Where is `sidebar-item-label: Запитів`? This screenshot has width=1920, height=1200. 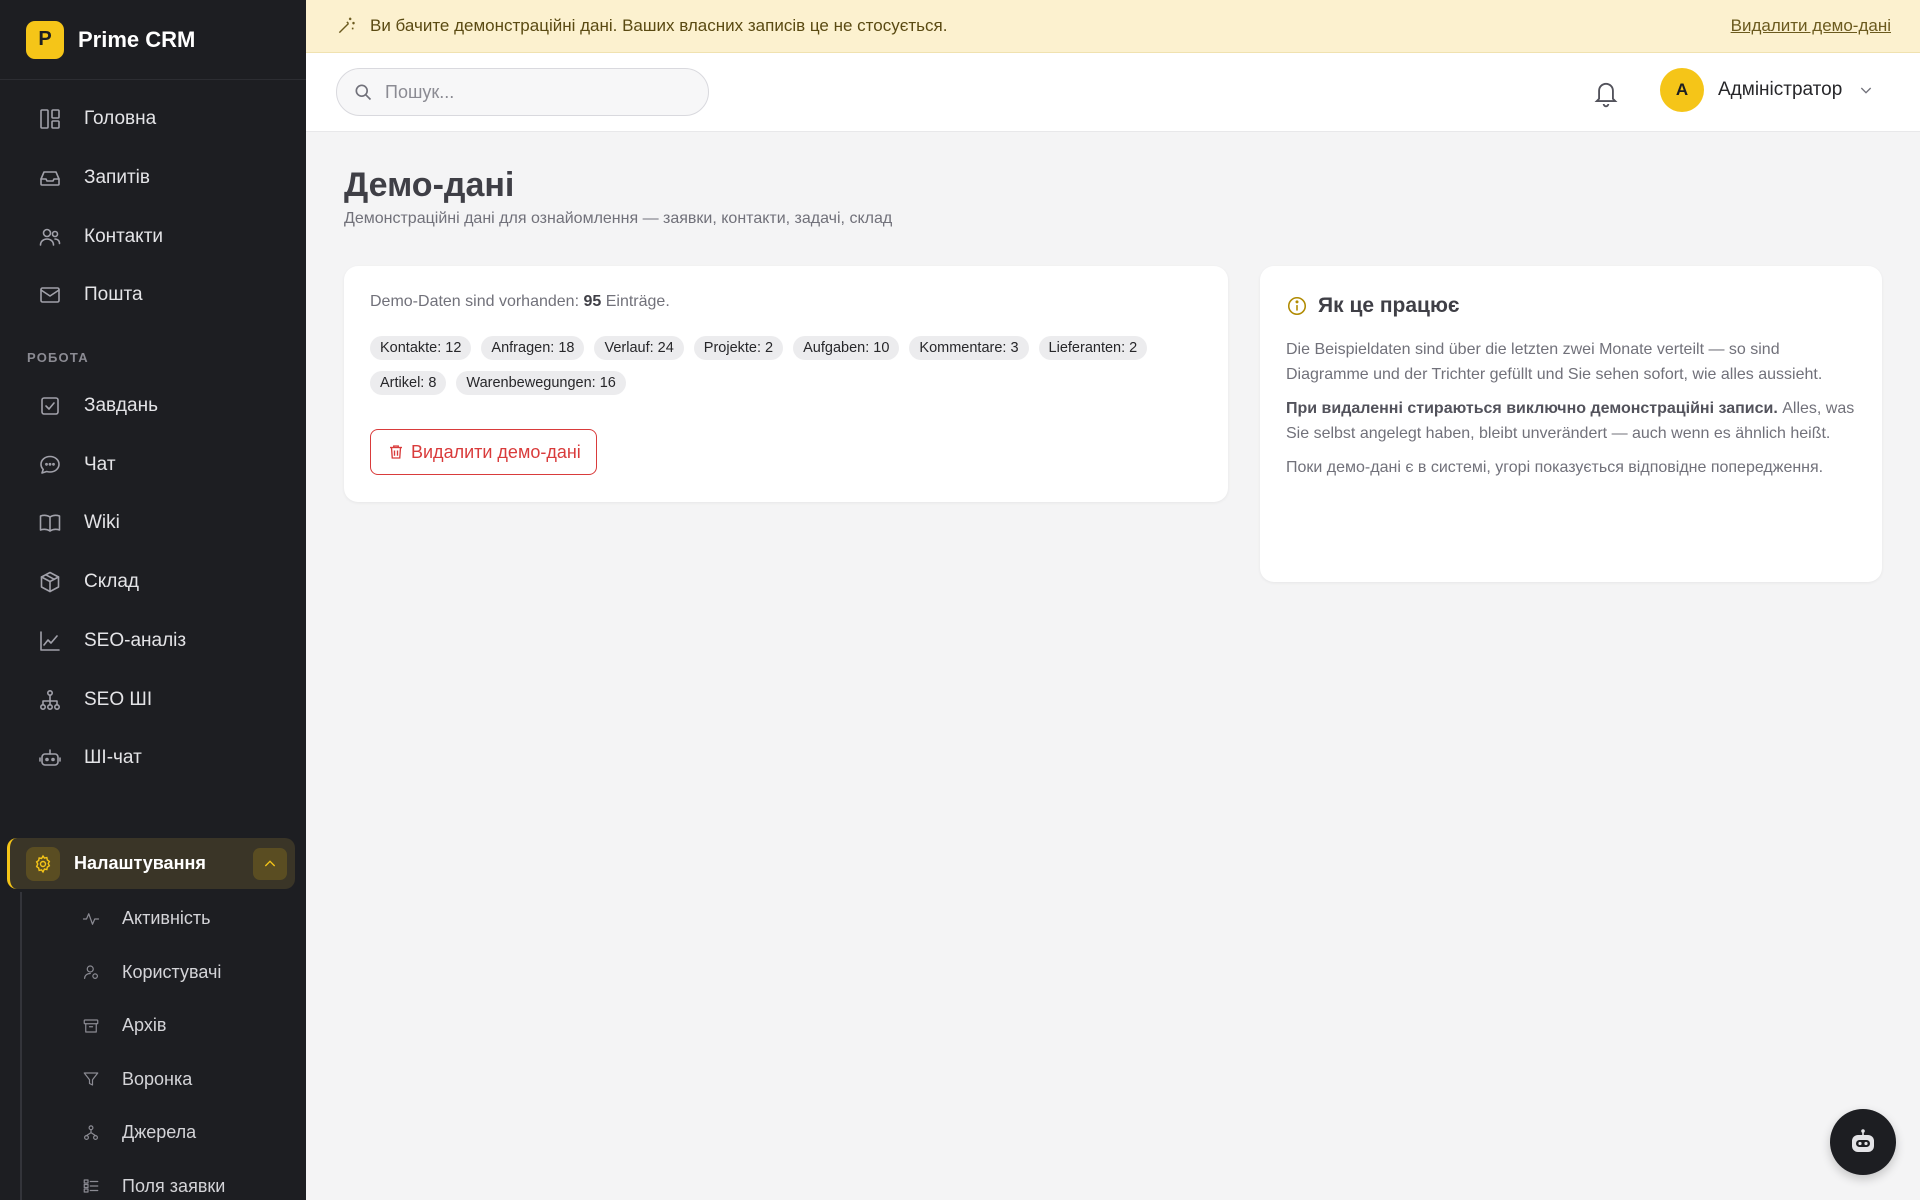 sidebar-item-label: Запитів is located at coordinates (117, 178).